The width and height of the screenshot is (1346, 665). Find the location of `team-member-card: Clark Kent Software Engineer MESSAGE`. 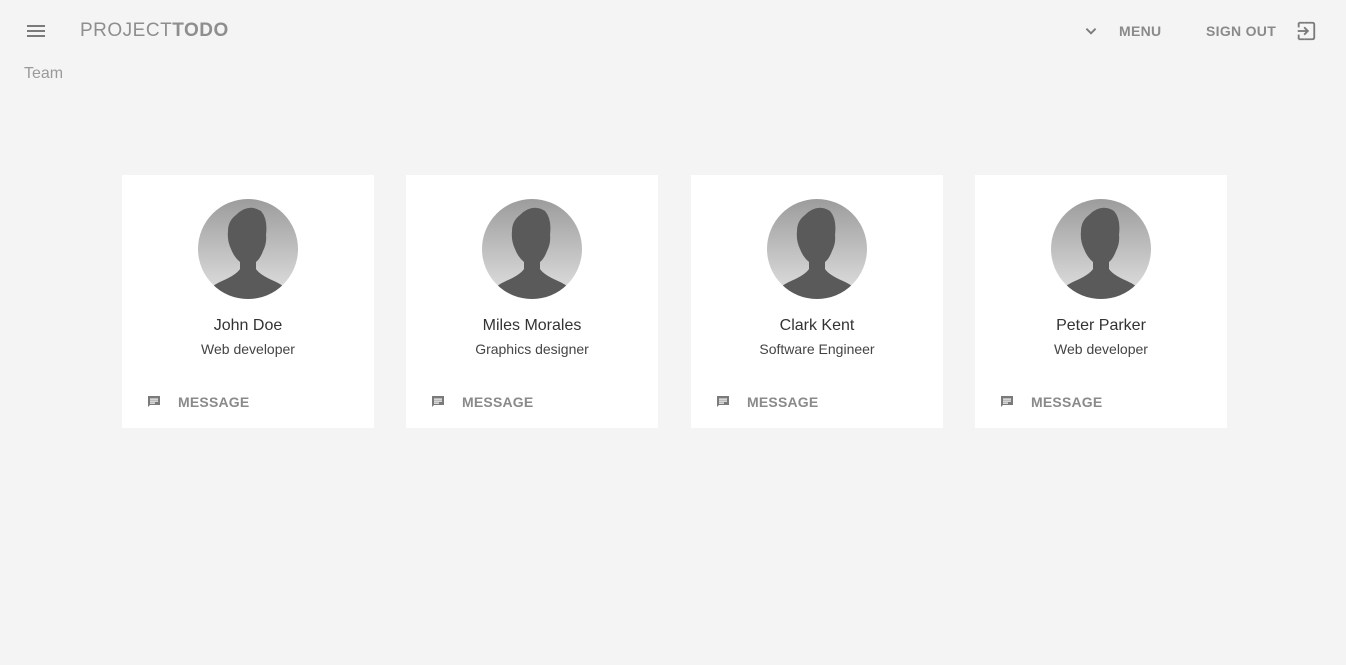

team-member-card: Clark Kent Software Engineer MESSAGE is located at coordinates (817, 301).